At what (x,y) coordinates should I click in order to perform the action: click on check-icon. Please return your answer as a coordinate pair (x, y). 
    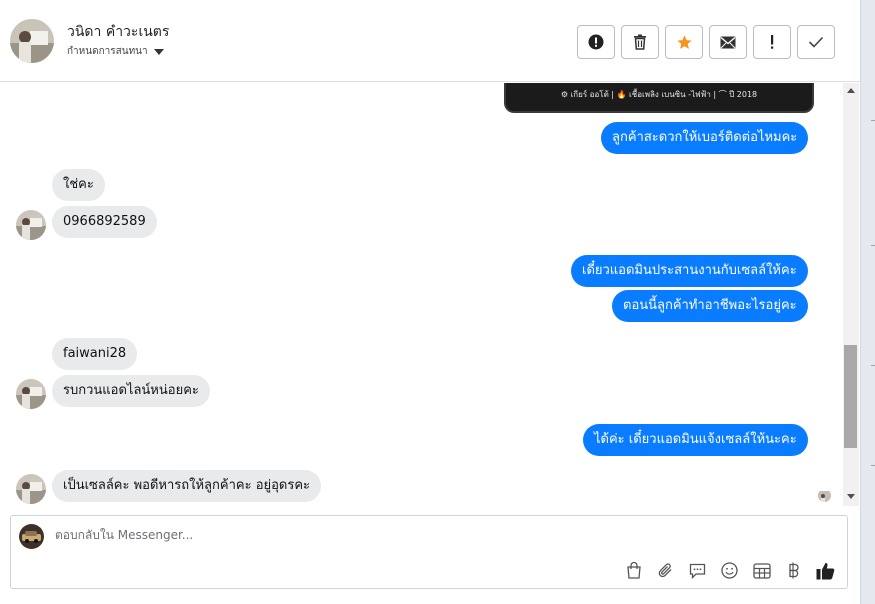
    Looking at the image, I should click on (816, 42).